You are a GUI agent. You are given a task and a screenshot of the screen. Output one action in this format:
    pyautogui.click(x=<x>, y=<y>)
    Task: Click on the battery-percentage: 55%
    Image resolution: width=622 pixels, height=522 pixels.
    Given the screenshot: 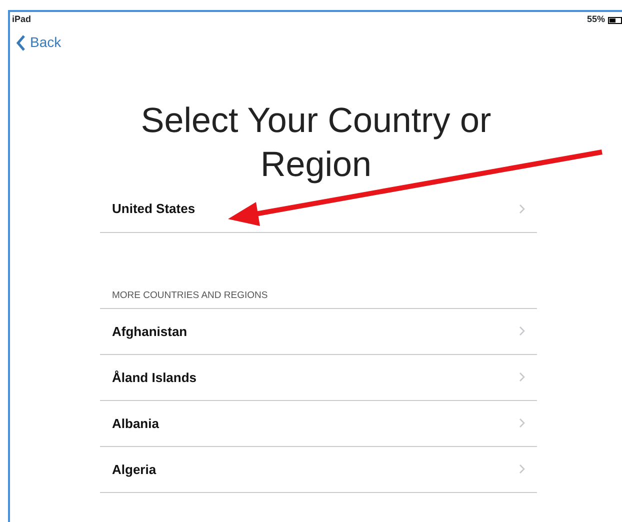 What is the action you would take?
    pyautogui.click(x=595, y=19)
    